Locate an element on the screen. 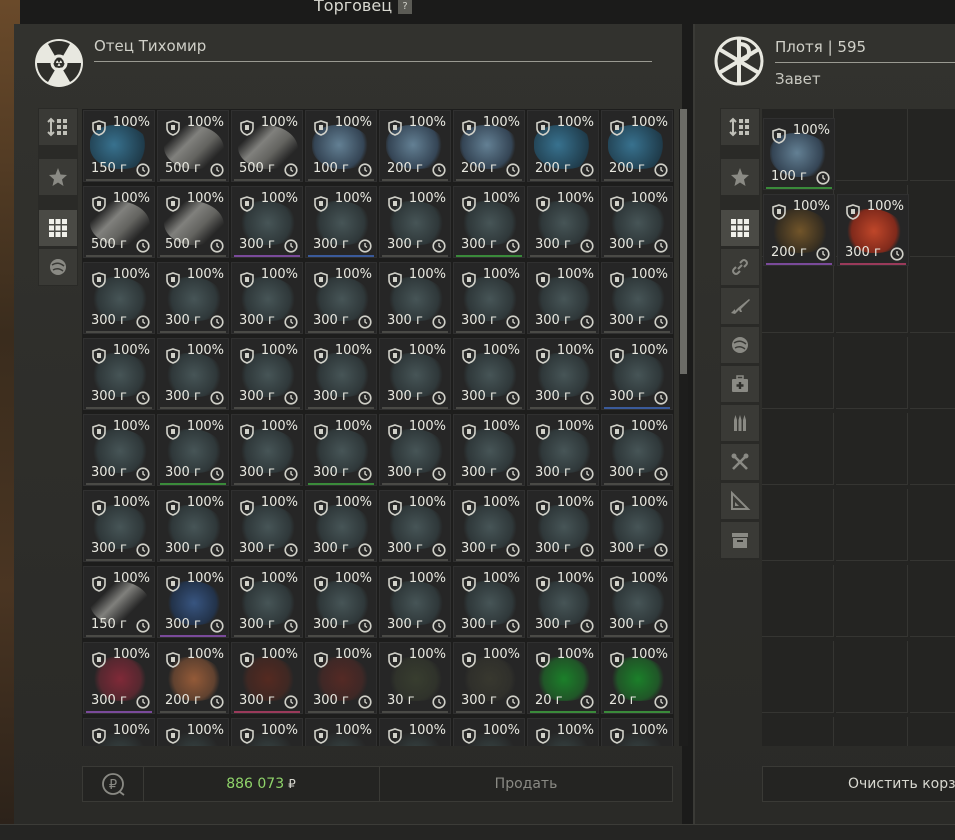 This screenshot has height=840, width=955. player-item-slot: 100% 100 г is located at coordinates (799, 154).